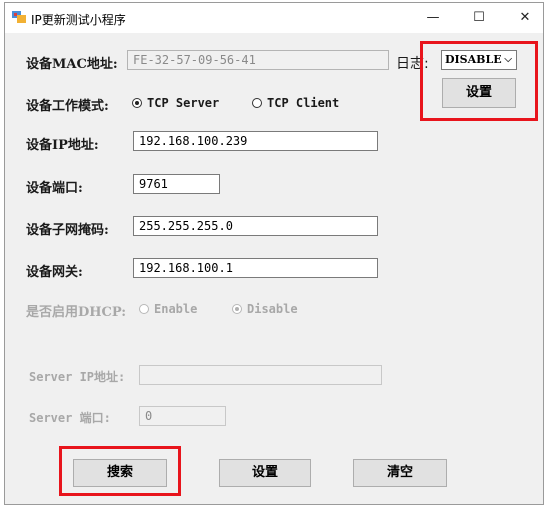 The height and width of the screenshot is (510, 550). I want to click on maximize-button: ☐, so click(479, 18).